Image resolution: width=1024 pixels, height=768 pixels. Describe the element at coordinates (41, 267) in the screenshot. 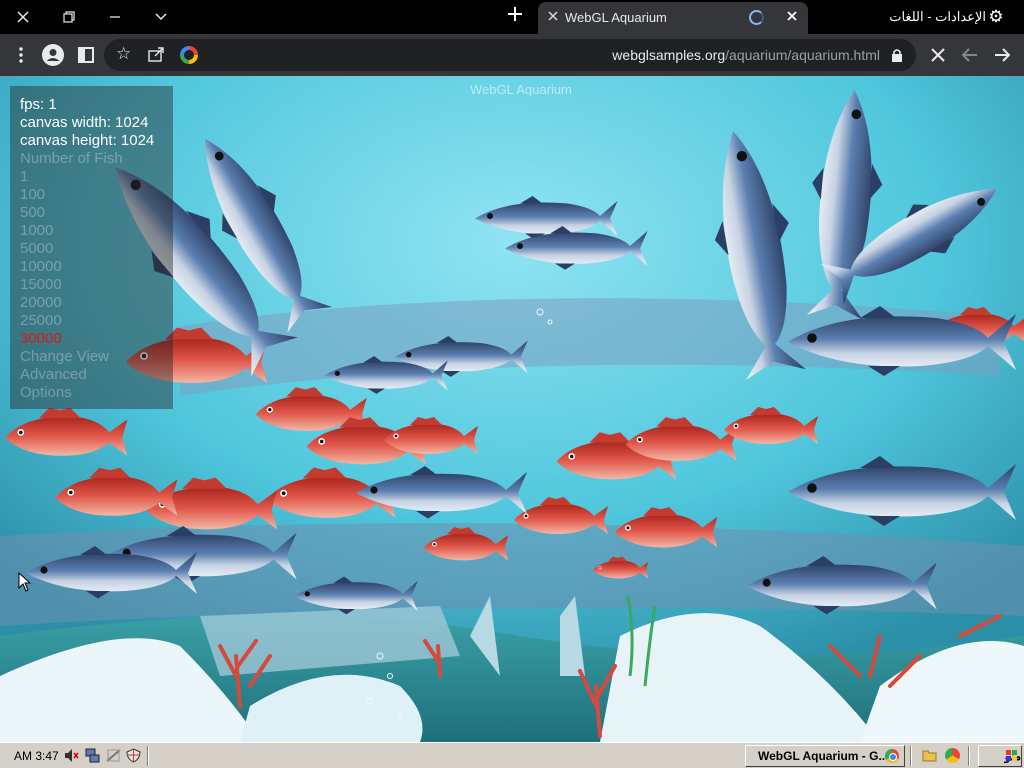

I see `fish-count-option: 10000` at that location.